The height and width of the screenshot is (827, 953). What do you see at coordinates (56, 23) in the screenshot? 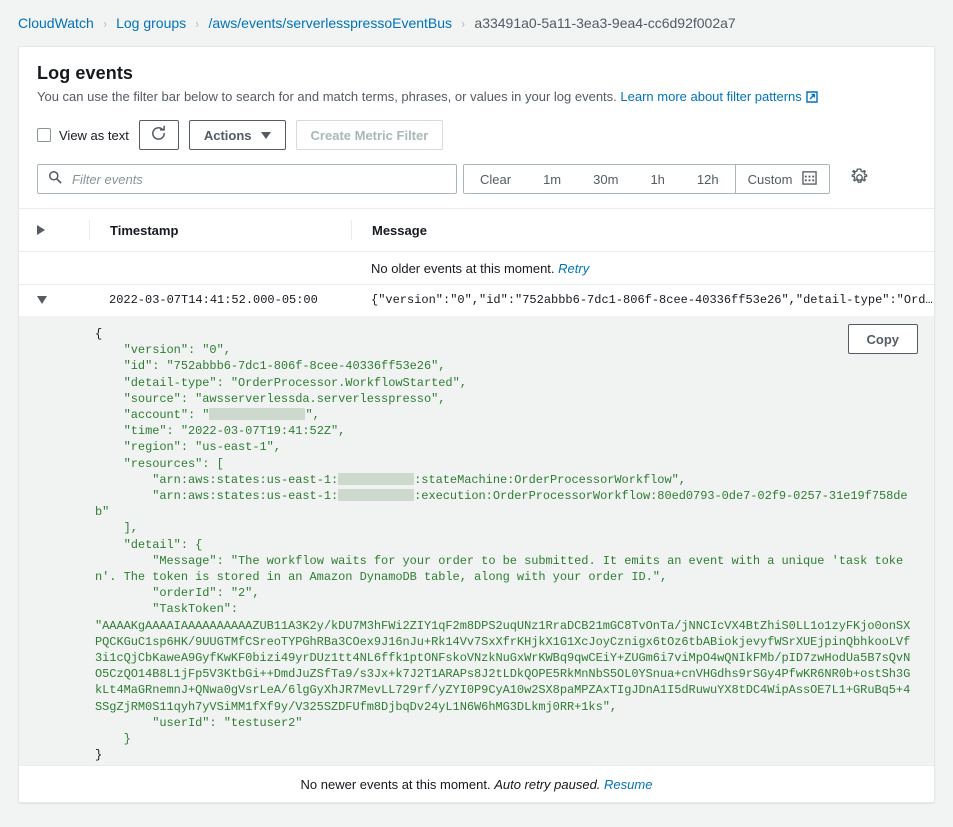
I see `breadcrumb-item-cloudwatch: CloudWatch` at bounding box center [56, 23].